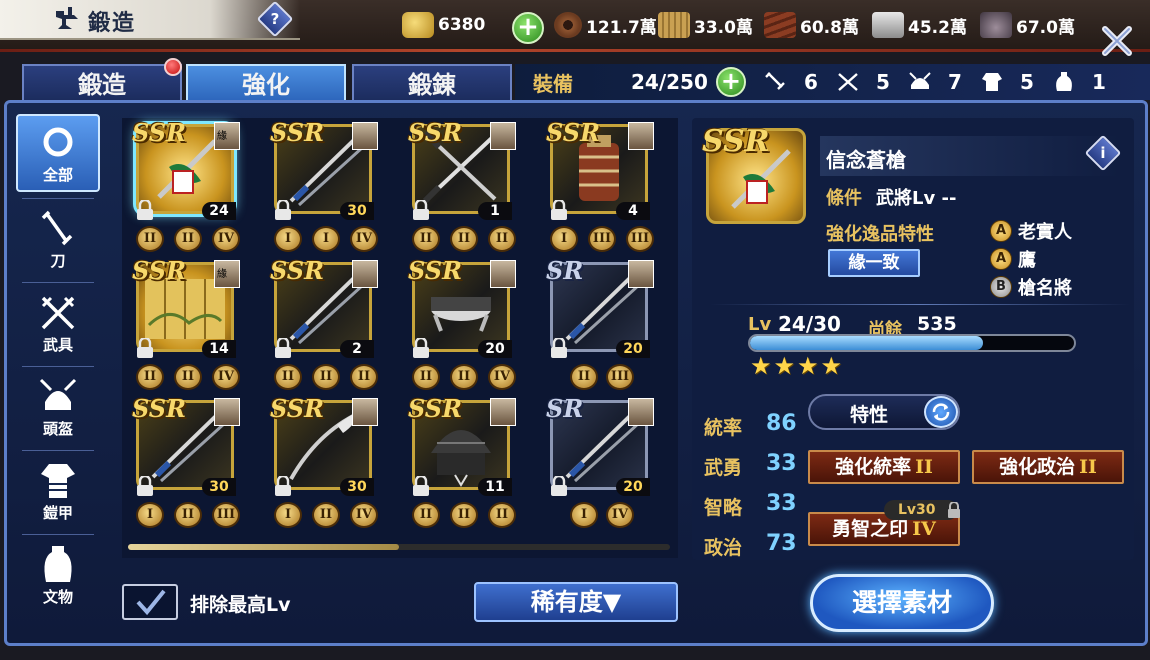  What do you see at coordinates (576, 602) in the screenshot?
I see `sort-by-rarity-button: 稀有度▼` at bounding box center [576, 602].